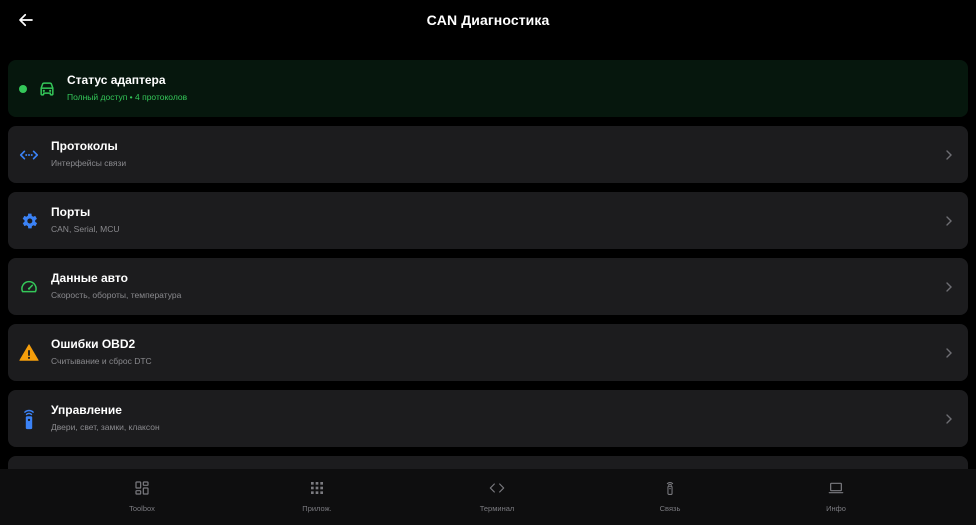 The width and height of the screenshot is (976, 525). Describe the element at coordinates (488, 220) in the screenshot. I see `menu-item-ports: Порты CAN, Serial, MCU` at that location.